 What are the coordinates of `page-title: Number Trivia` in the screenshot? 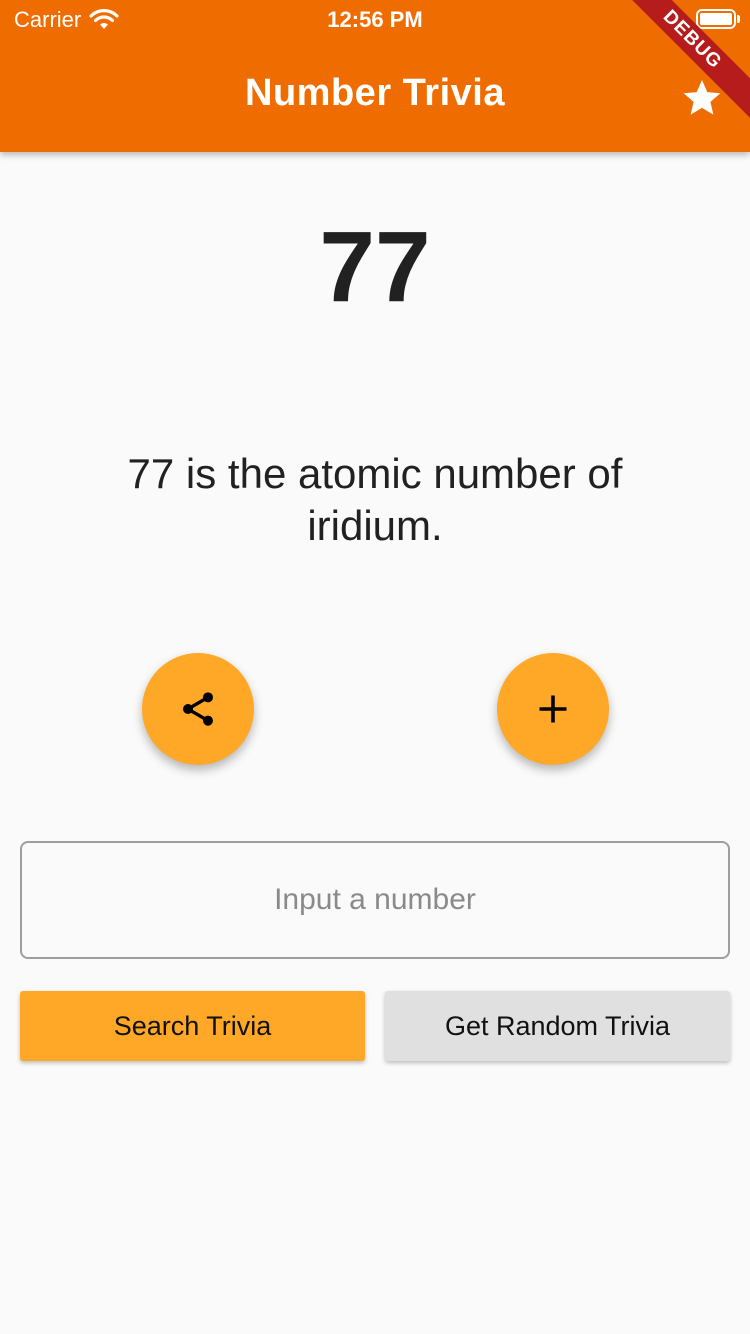 It's located at (375, 93).